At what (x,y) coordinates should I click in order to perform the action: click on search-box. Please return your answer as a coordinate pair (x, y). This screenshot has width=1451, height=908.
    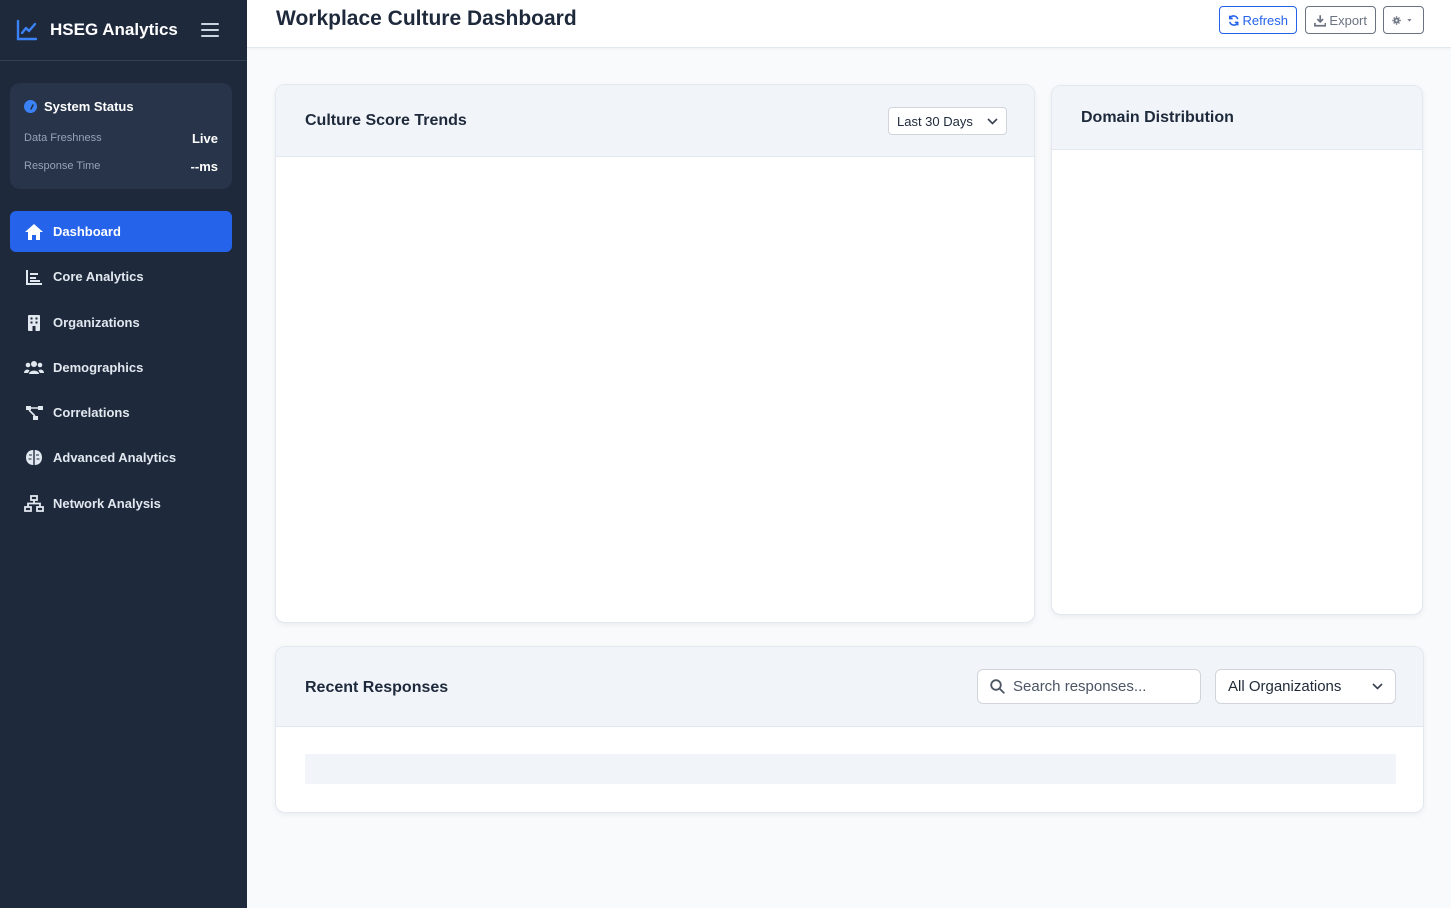
    Looking at the image, I should click on (1089, 686).